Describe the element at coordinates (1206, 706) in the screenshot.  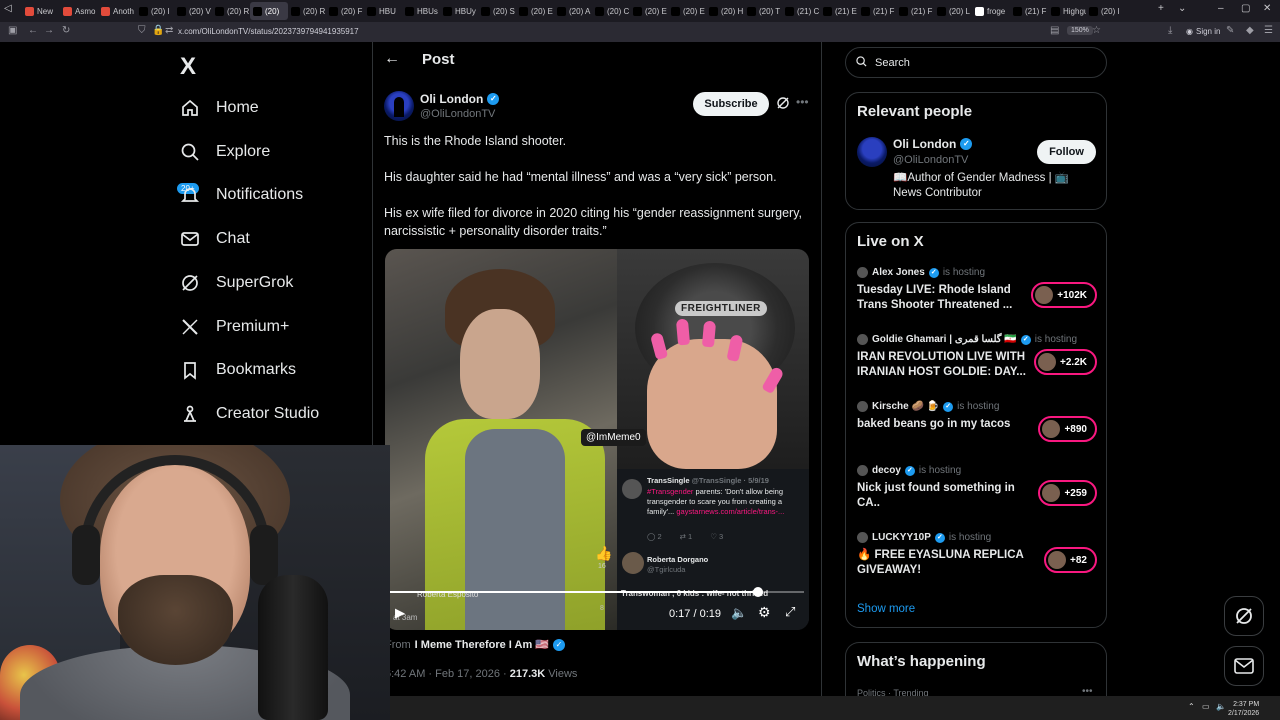
I see `network-icon: ▭` at that location.